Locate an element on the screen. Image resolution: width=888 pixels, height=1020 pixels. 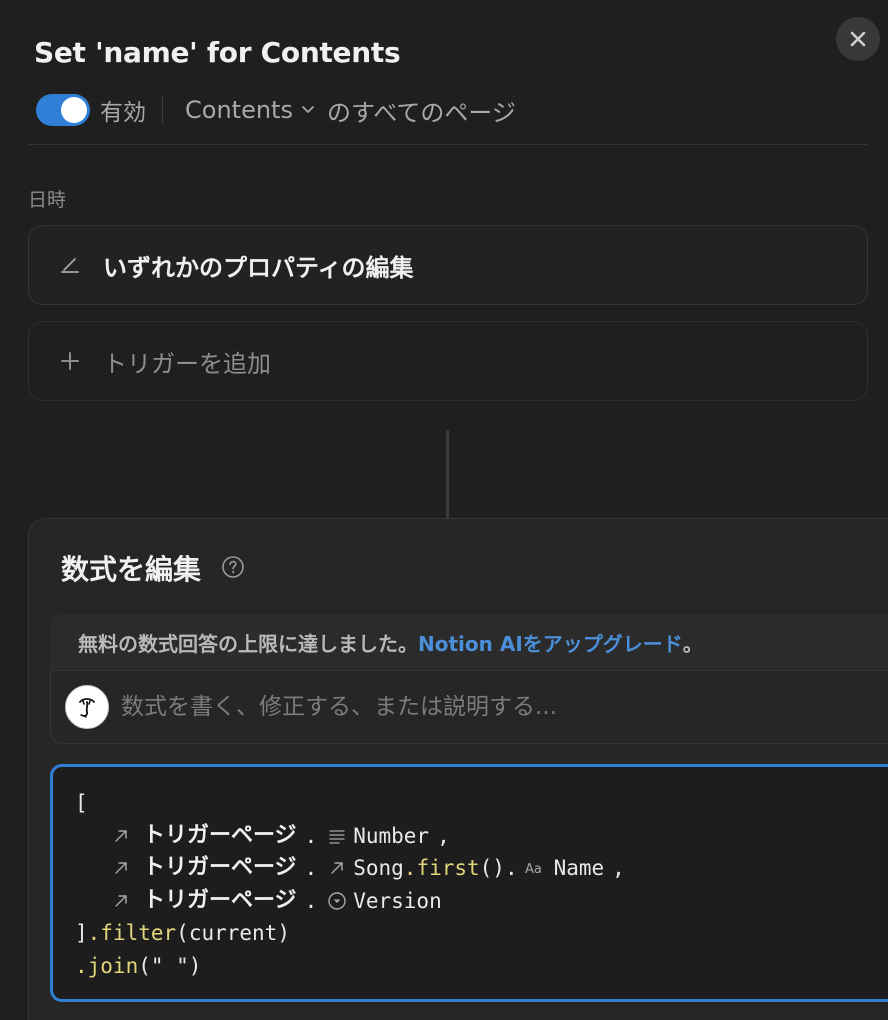
code-line: [ is located at coordinates (481, 803).